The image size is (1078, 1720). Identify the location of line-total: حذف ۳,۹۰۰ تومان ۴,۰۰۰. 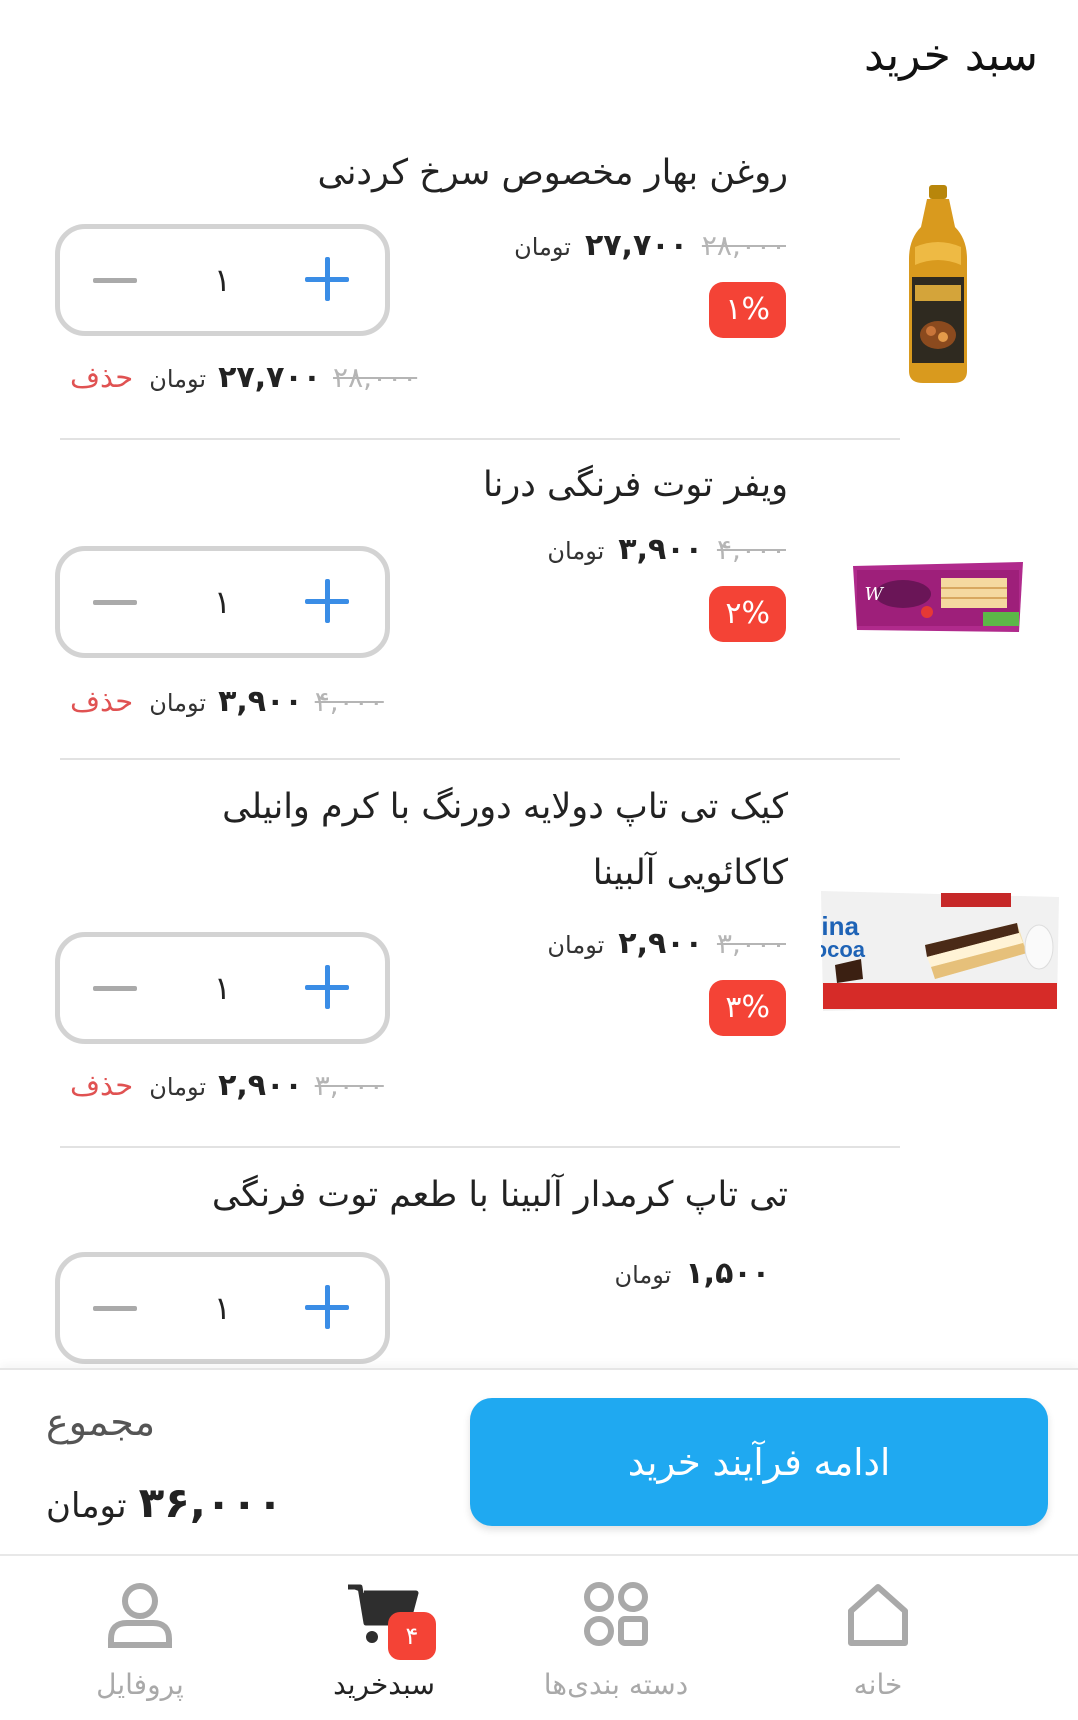
(227, 701).